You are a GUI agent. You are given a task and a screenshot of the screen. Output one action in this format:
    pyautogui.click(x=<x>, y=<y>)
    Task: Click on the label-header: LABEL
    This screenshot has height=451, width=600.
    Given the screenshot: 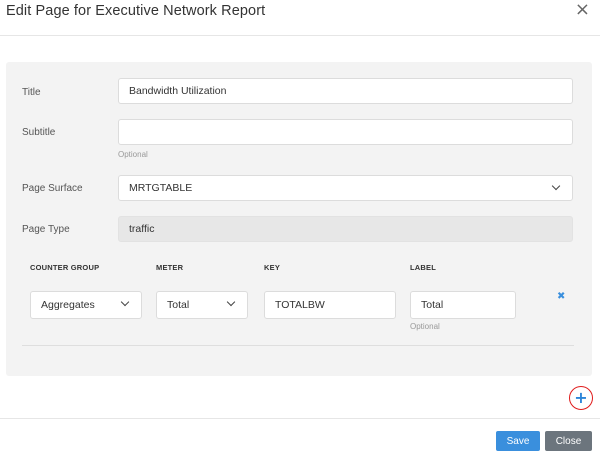 What is the action you would take?
    pyautogui.click(x=423, y=267)
    